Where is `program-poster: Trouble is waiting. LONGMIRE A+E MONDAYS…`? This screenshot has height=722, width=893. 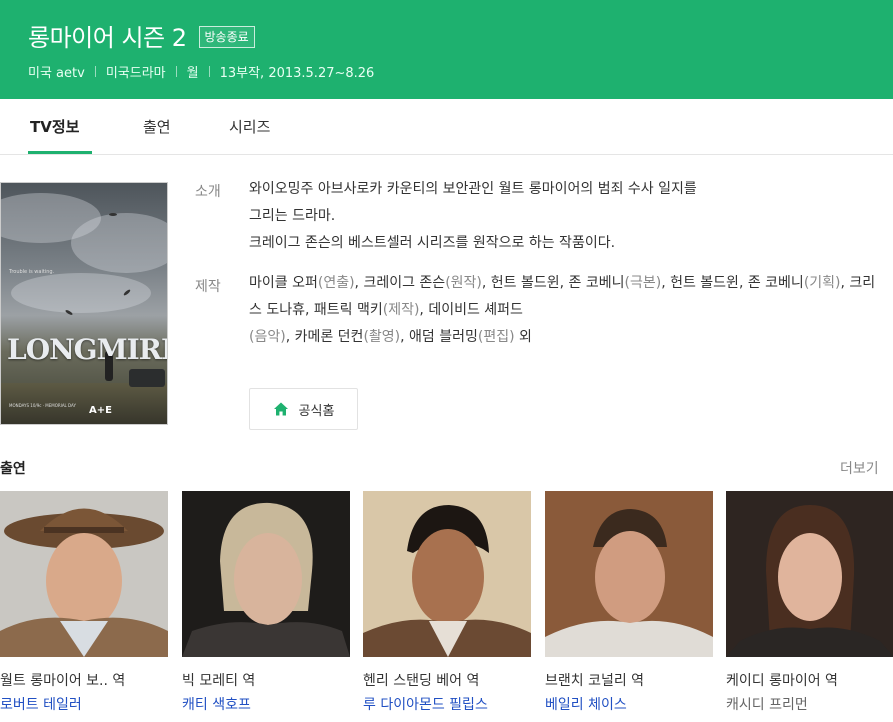 program-poster: Trouble is waiting. LONGMIRE A+E MONDAYS… is located at coordinates (84, 303).